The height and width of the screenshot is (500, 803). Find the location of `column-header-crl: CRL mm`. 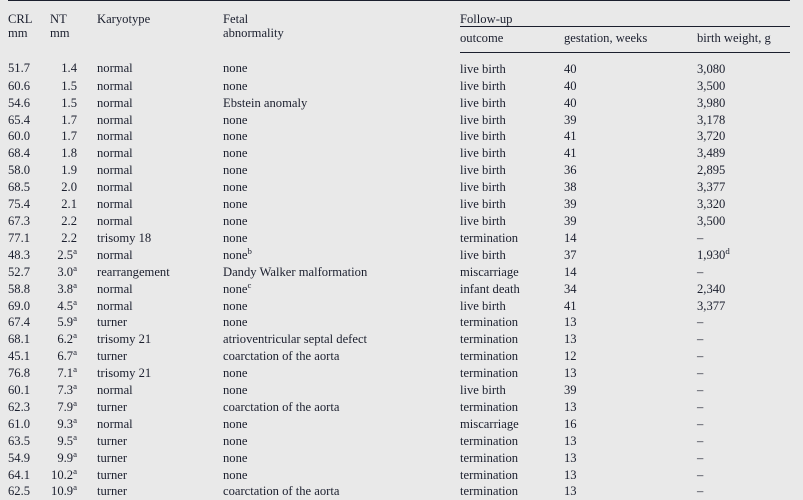

column-header-crl: CRL mm is located at coordinates (29, 27).